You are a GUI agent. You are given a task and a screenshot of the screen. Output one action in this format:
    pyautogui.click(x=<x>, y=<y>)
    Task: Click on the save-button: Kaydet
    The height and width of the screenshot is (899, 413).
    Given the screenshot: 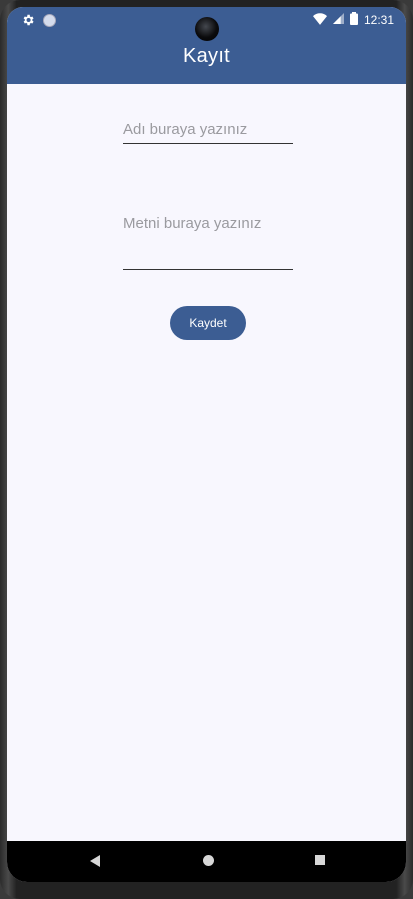 What is the action you would take?
    pyautogui.click(x=208, y=323)
    